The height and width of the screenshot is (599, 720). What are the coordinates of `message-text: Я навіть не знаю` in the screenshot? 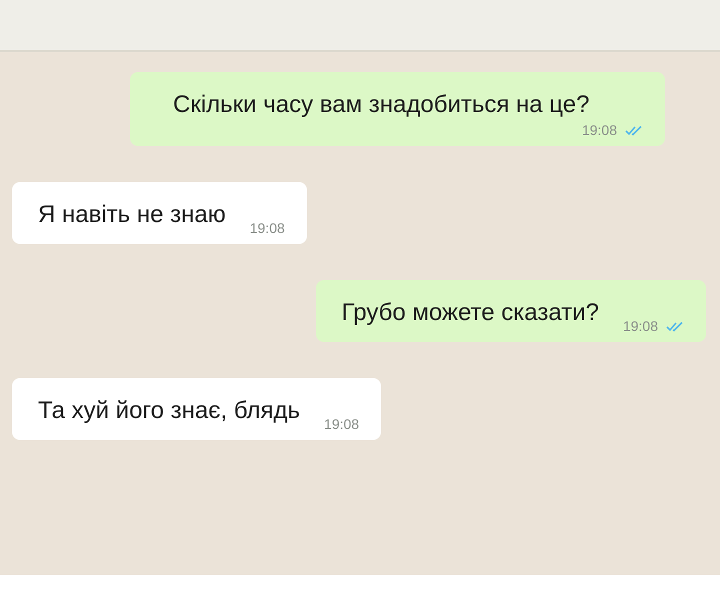 It's located at (132, 215).